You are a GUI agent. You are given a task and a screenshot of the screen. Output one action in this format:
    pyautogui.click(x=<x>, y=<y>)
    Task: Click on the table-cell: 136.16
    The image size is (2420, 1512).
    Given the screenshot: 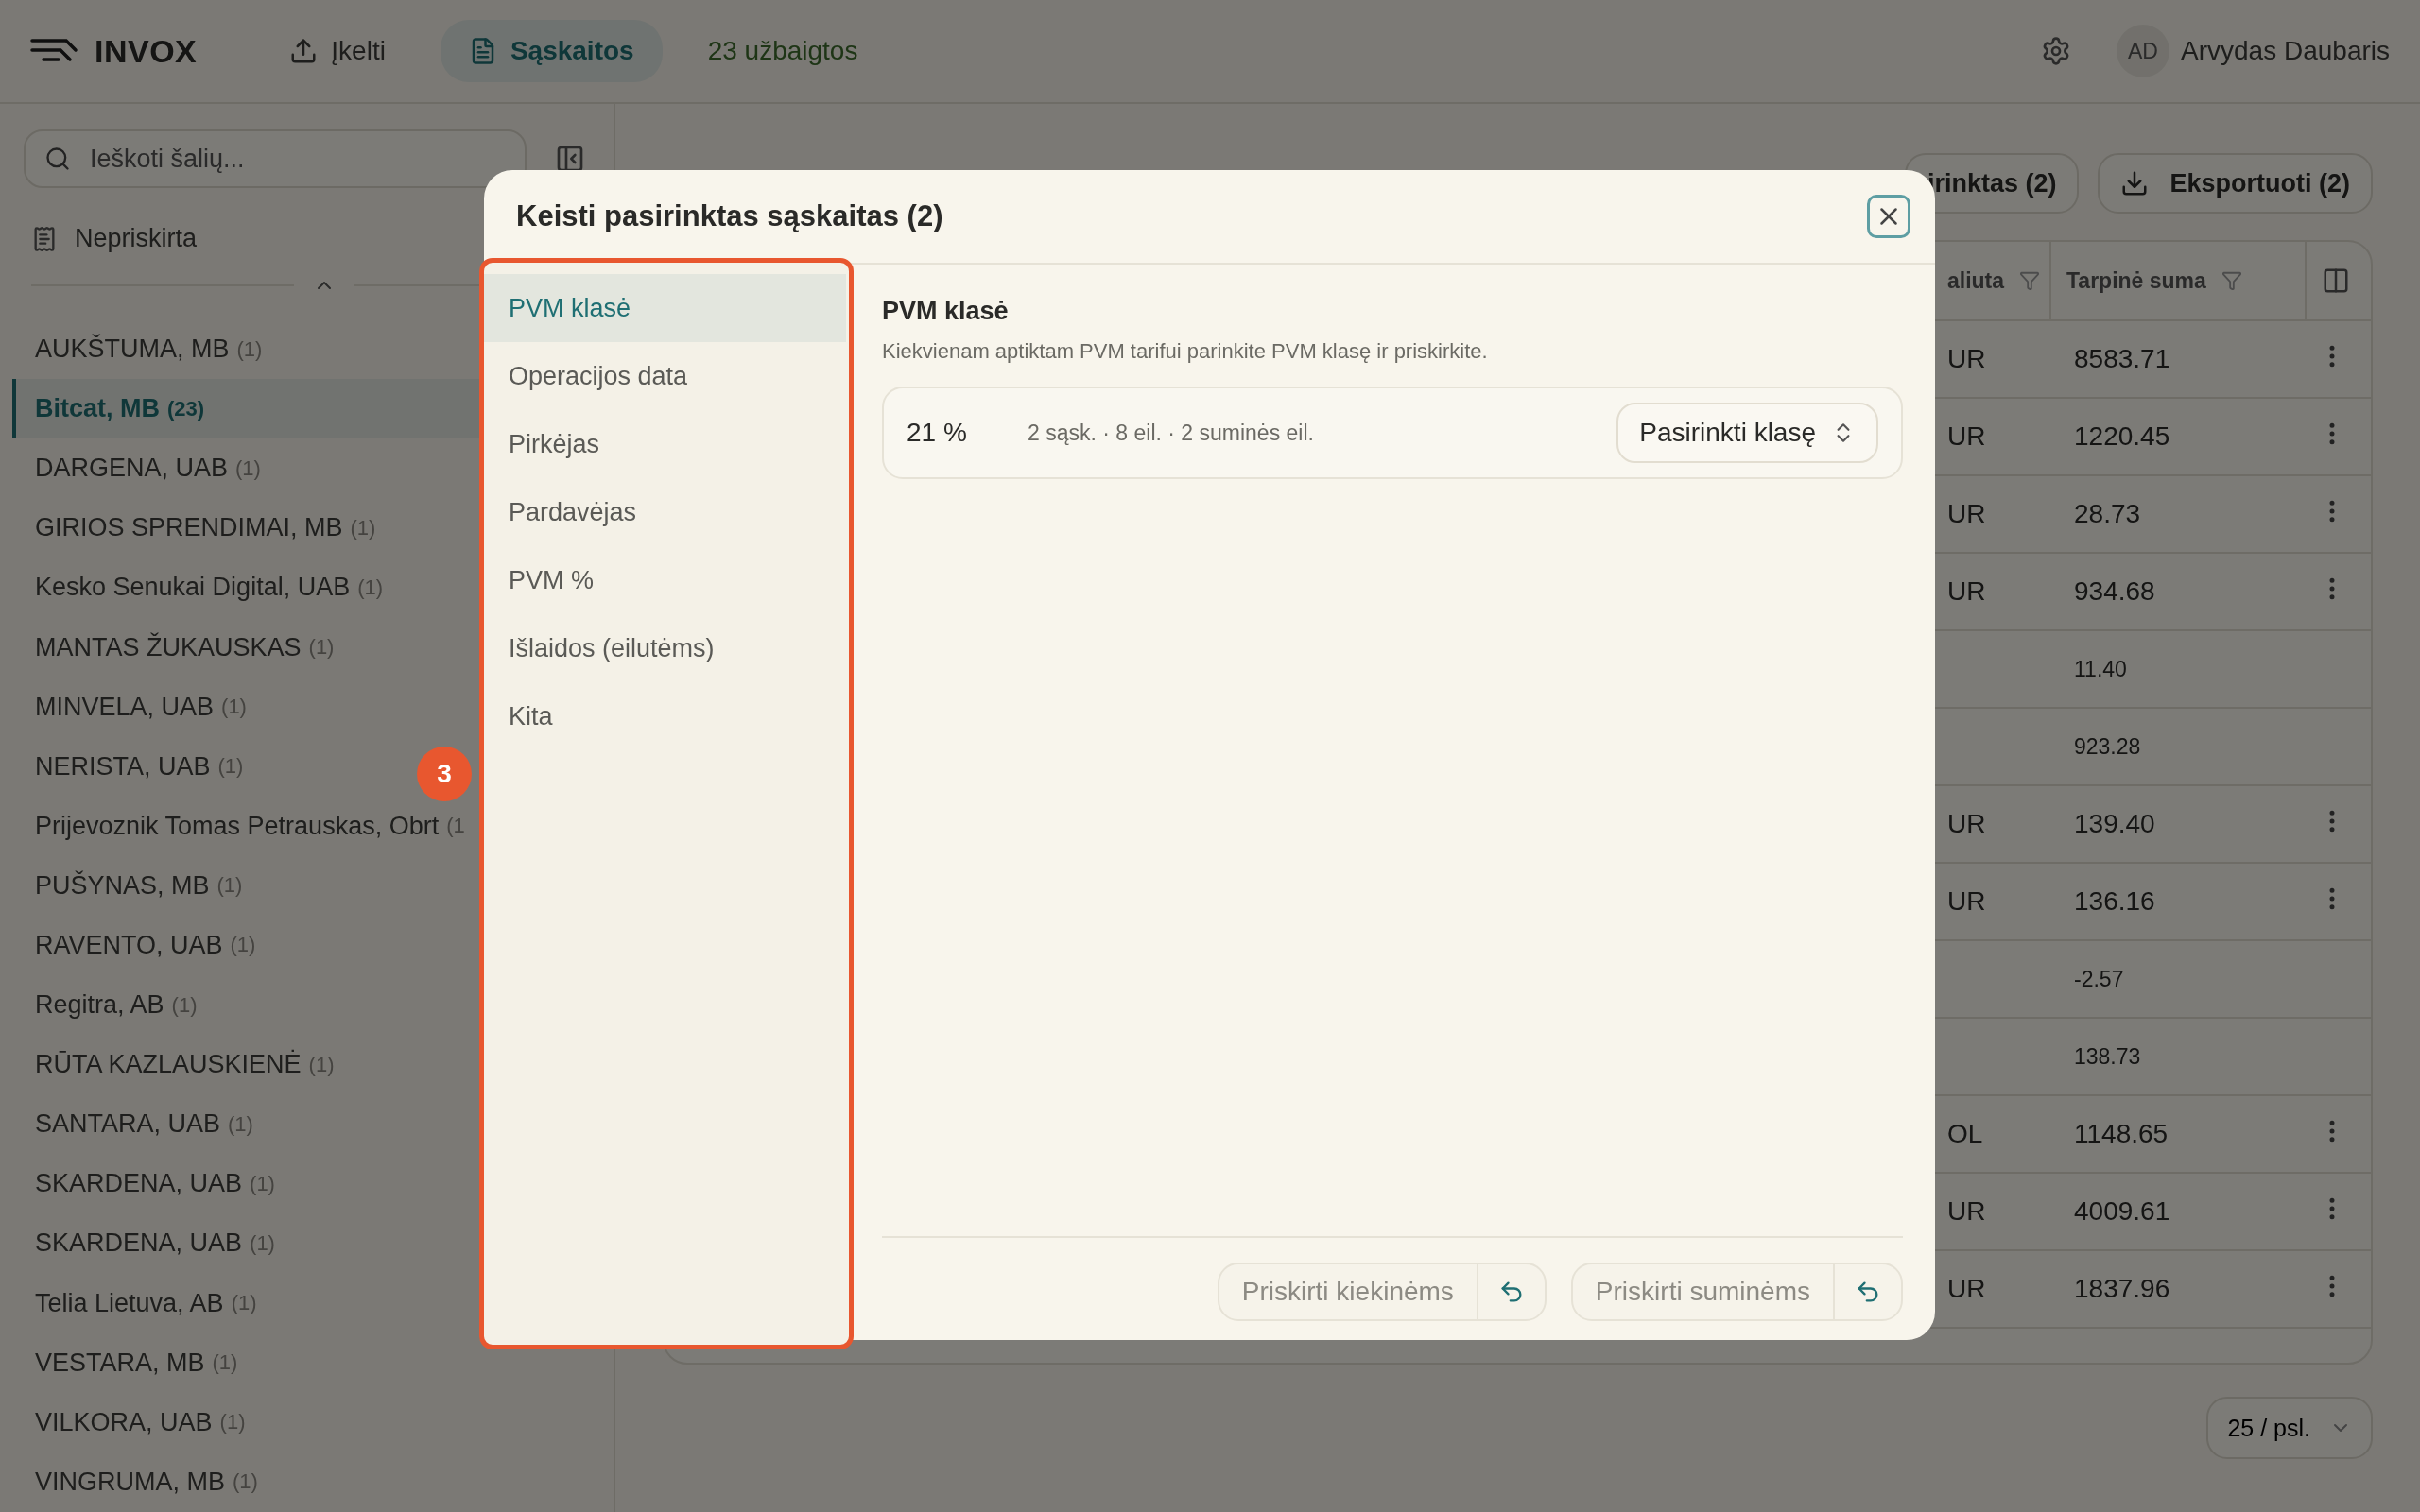 What is the action you would take?
    pyautogui.click(x=2114, y=901)
    